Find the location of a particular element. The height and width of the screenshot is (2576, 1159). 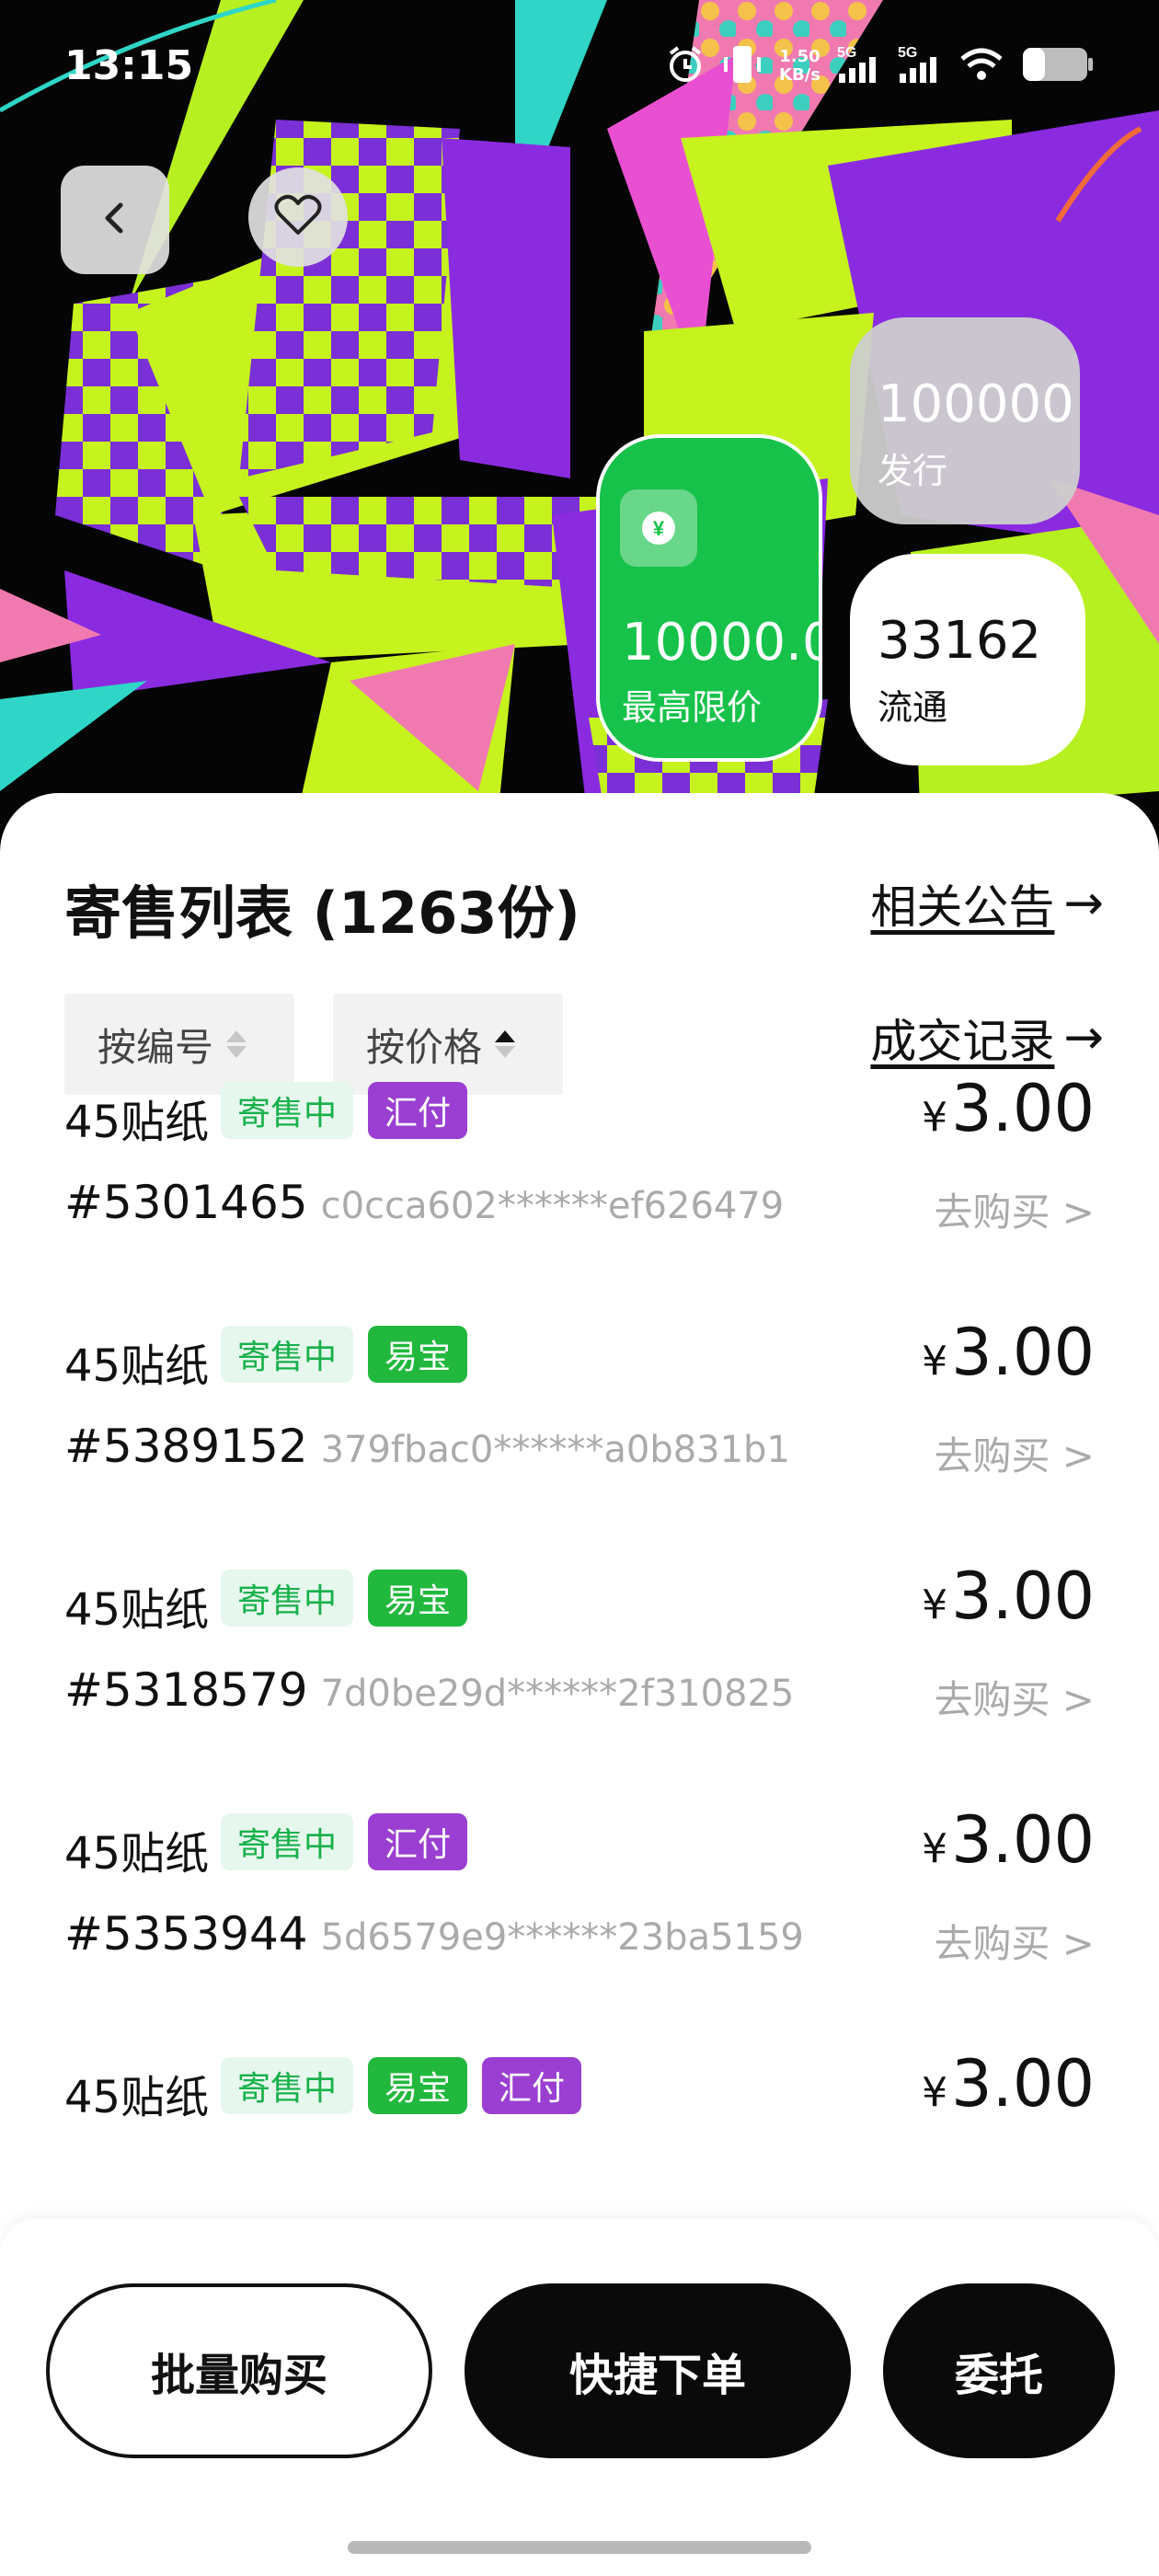

sort-by-price-label: 按价格 is located at coordinates (424, 1047).